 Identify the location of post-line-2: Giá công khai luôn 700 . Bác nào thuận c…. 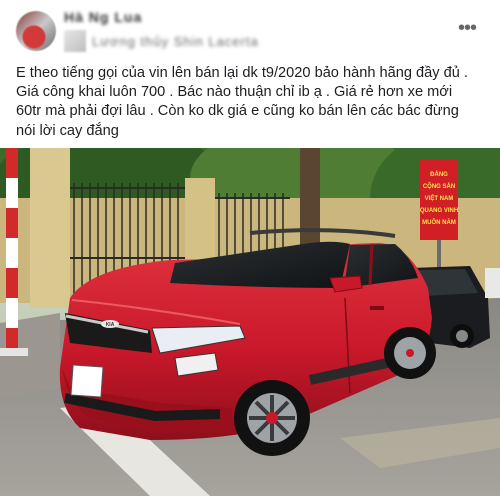
(234, 92).